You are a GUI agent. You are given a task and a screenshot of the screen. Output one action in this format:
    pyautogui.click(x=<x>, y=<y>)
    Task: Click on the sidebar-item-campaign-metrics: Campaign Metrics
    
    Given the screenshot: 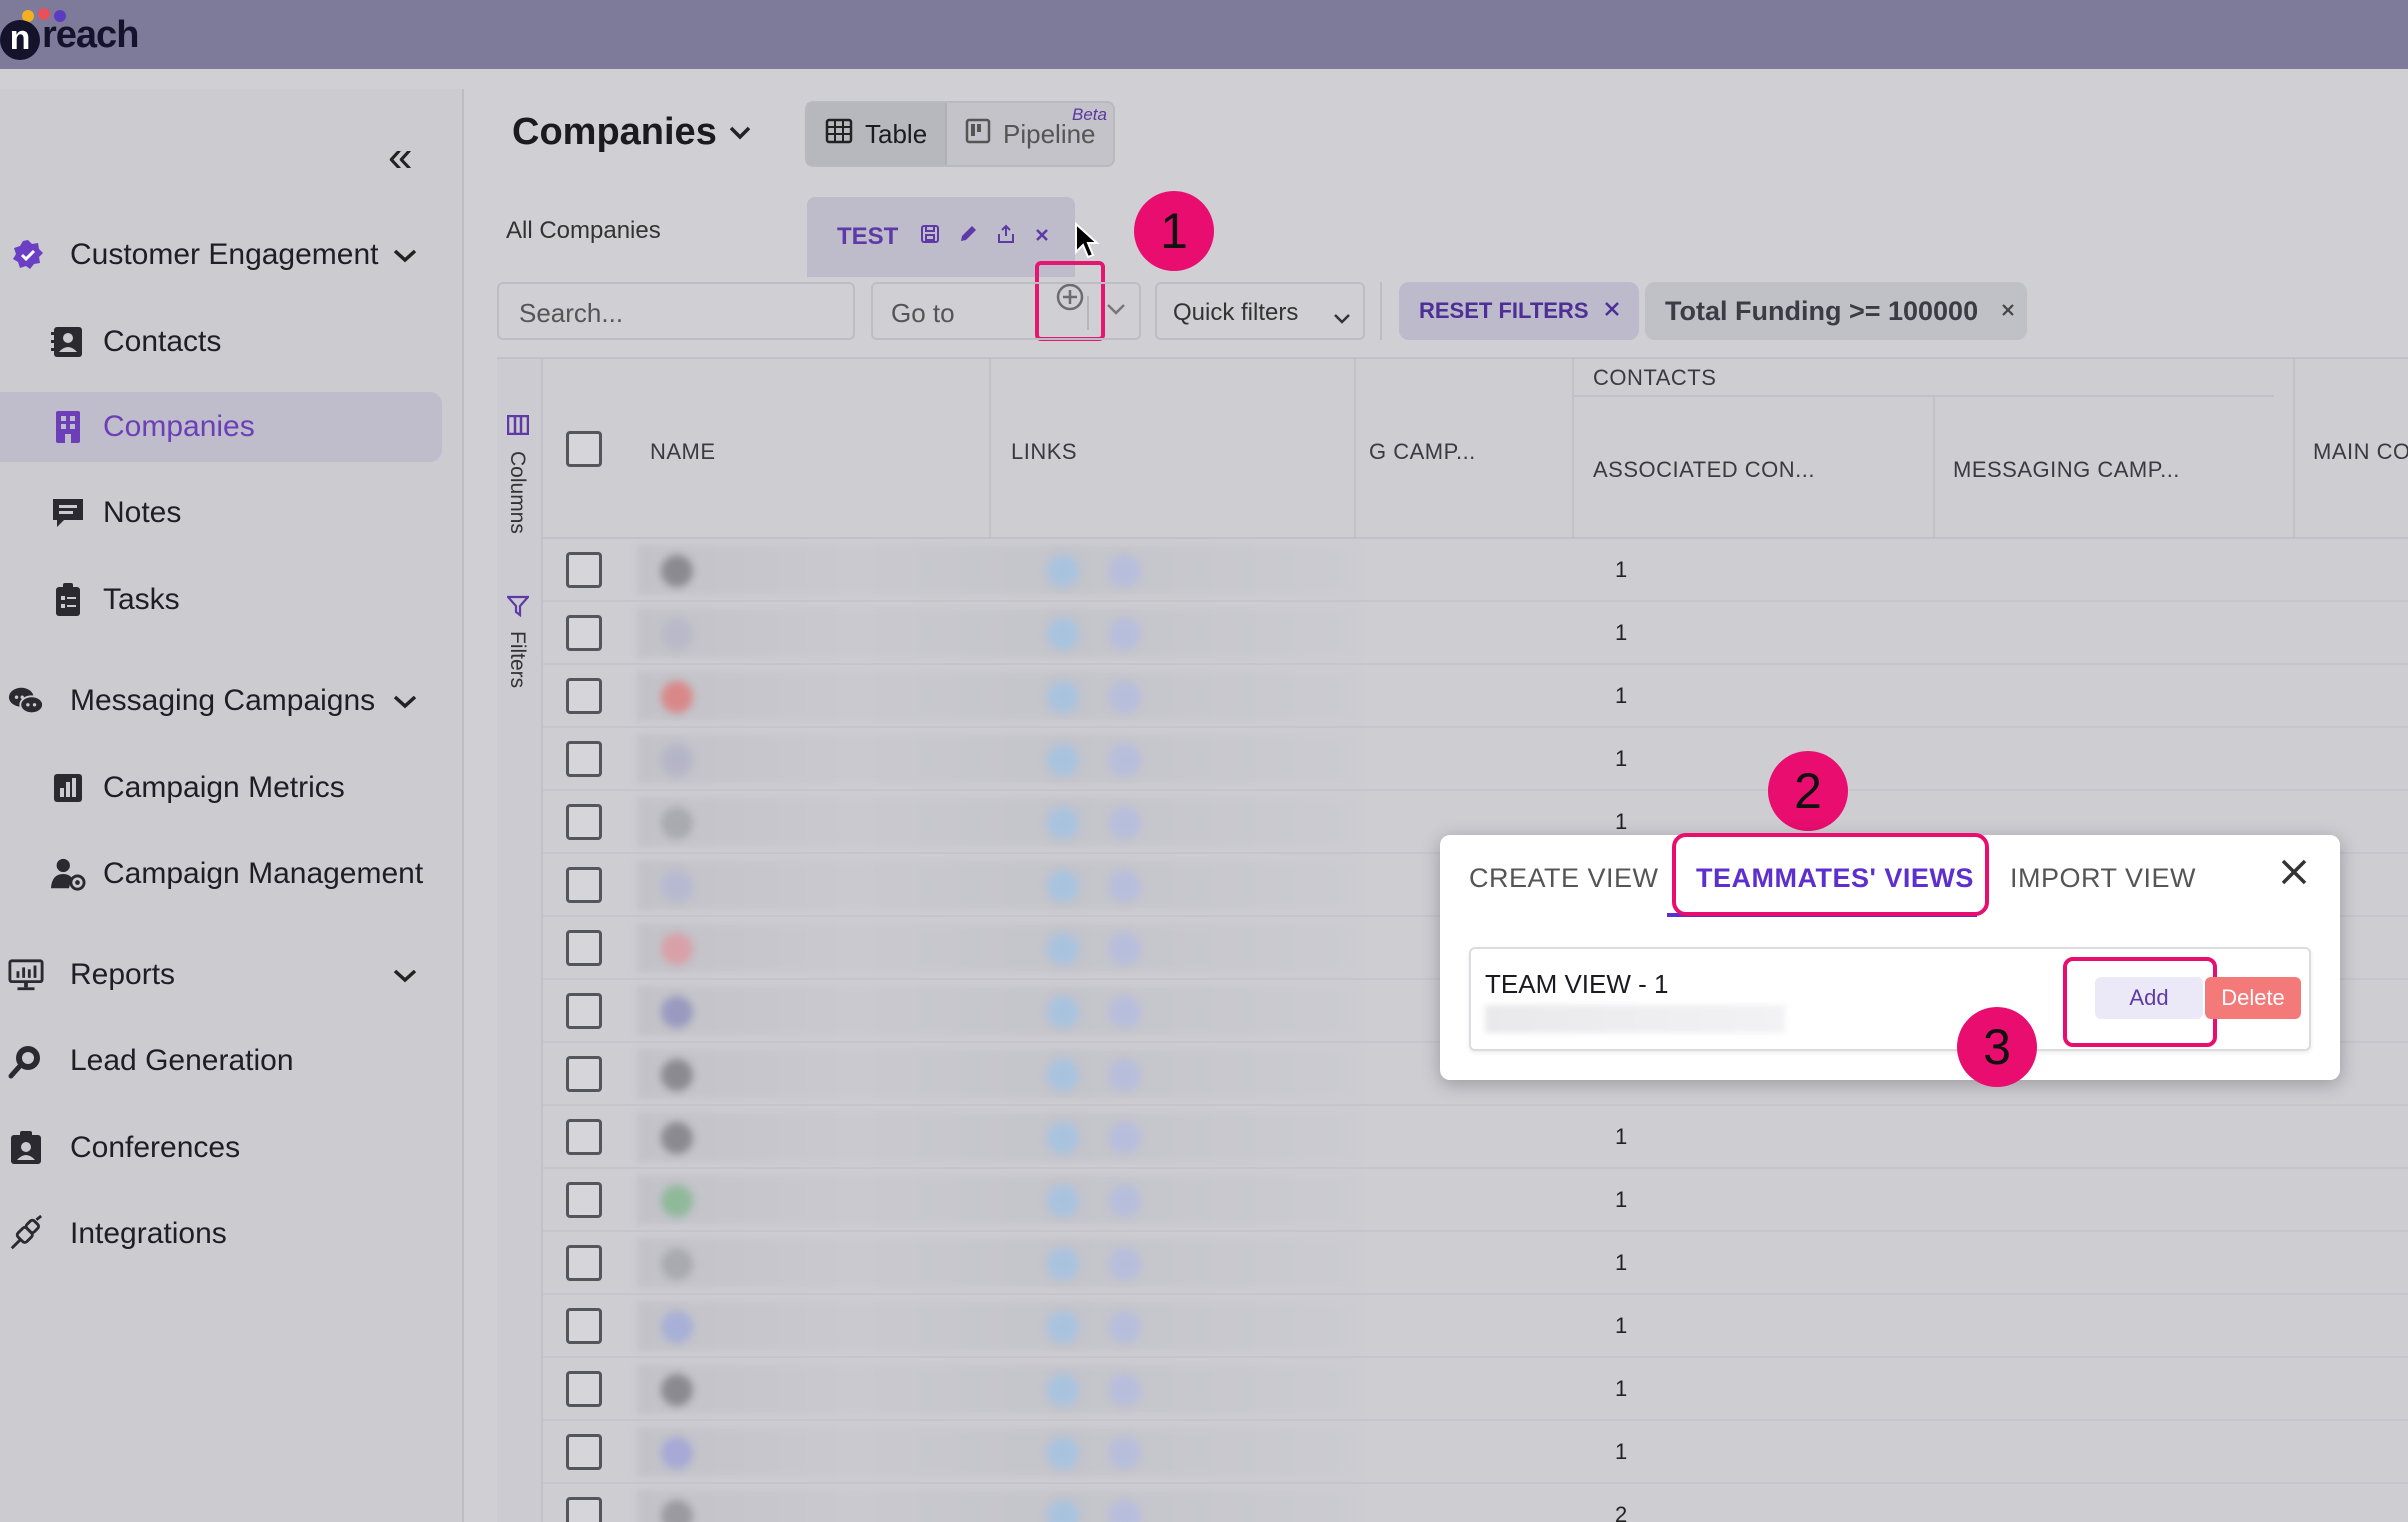 What is the action you would take?
    pyautogui.click(x=220, y=788)
    